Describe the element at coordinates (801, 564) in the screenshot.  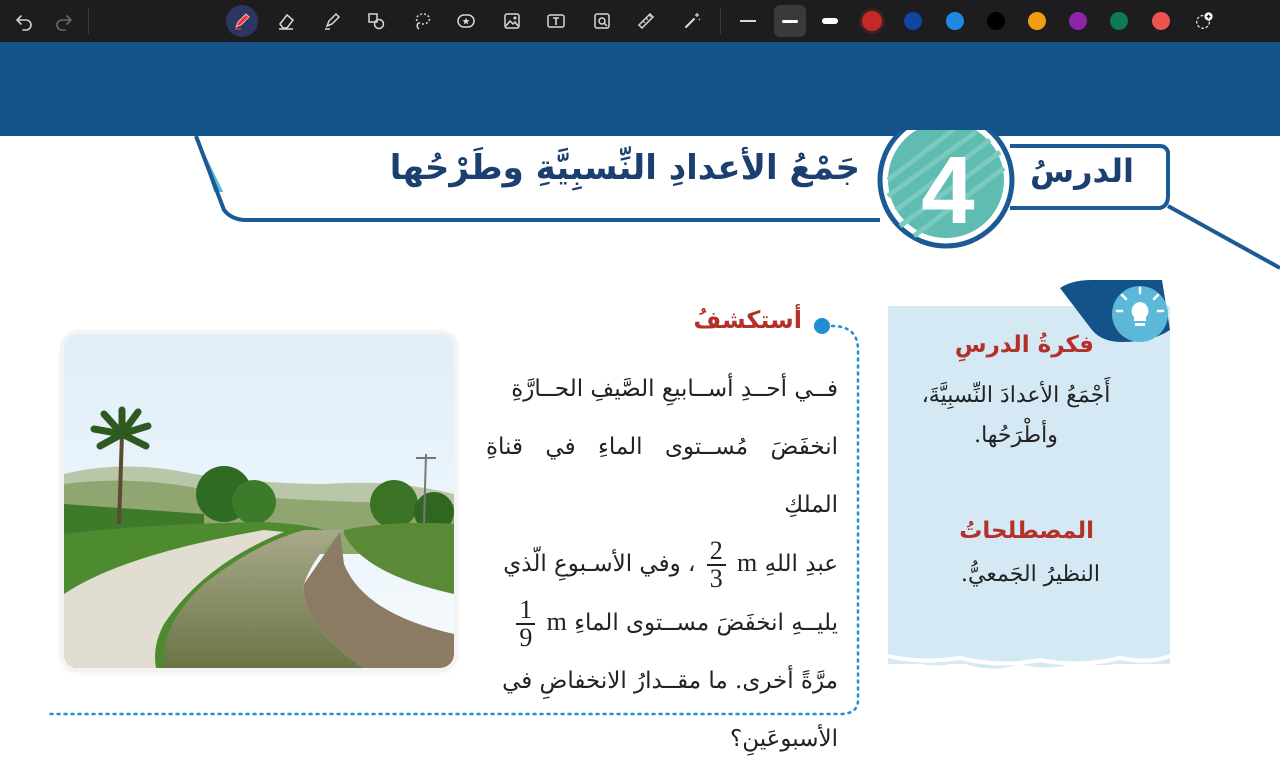
I see `problem-text: عبدِ اللهِ` at that location.